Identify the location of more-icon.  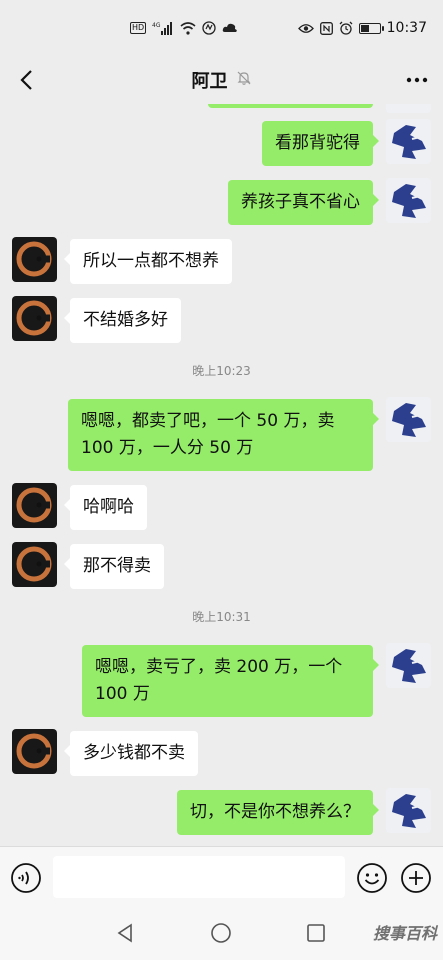
(417, 80).